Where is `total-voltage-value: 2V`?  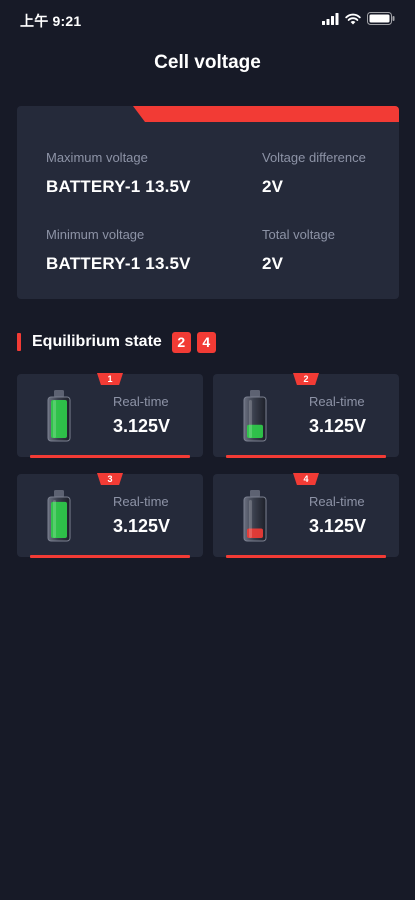 total-voltage-value: 2V is located at coordinates (273, 263).